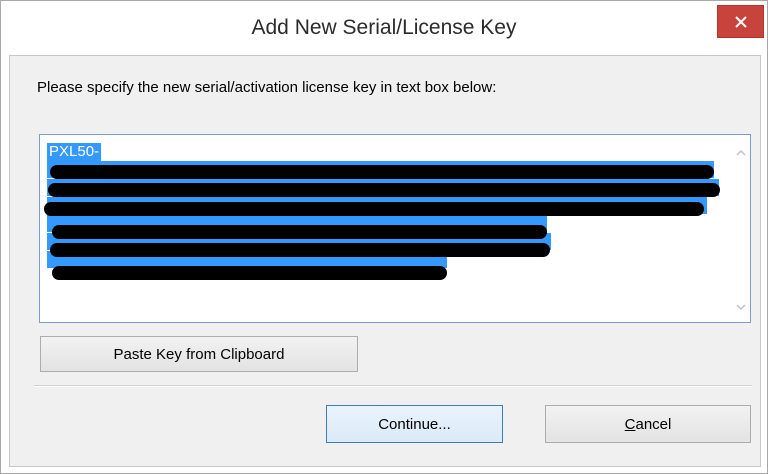 This screenshot has width=768, height=474. I want to click on scroll-up-button, so click(740, 152).